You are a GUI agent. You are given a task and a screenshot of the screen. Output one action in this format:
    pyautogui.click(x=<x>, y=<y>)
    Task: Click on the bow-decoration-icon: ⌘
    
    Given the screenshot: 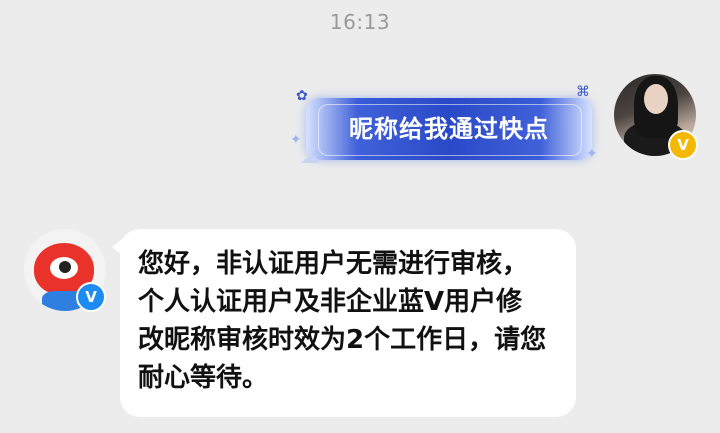 What is the action you would take?
    pyautogui.click(x=583, y=92)
    